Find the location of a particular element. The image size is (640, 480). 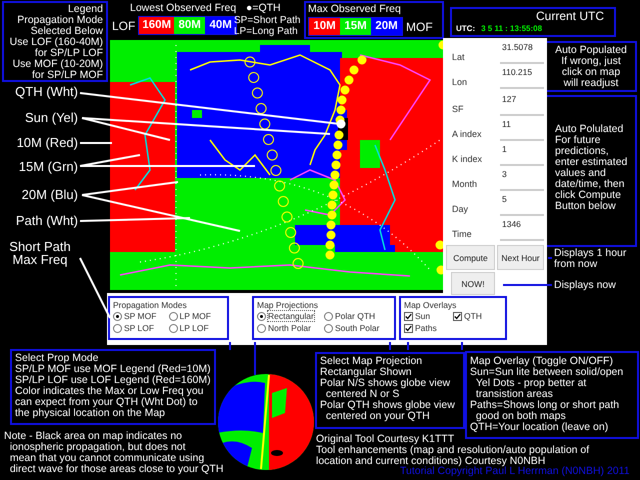

band-swatch: 80M is located at coordinates (190, 25).